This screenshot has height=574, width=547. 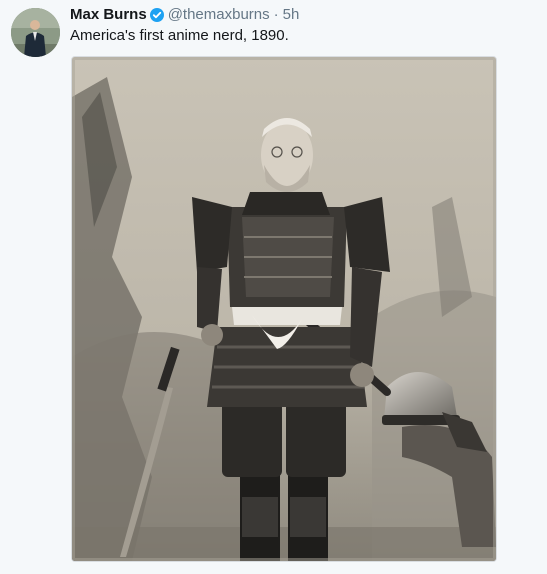 I want to click on author-handle: @themaxburns, so click(x=219, y=15).